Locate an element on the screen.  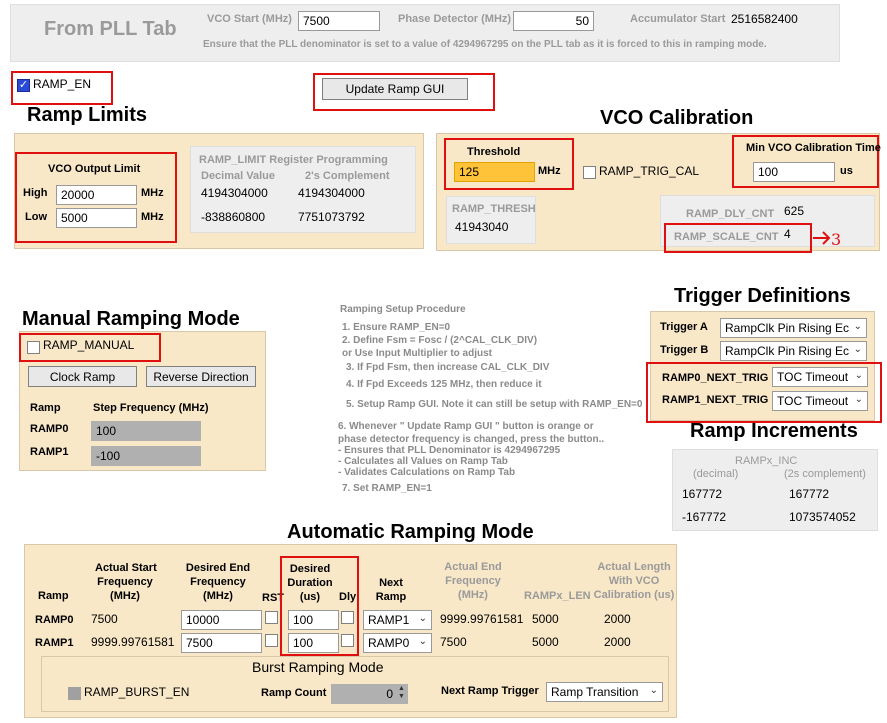
procedure-line: - Validates Calculations on Ramp Tab is located at coordinates (427, 472).